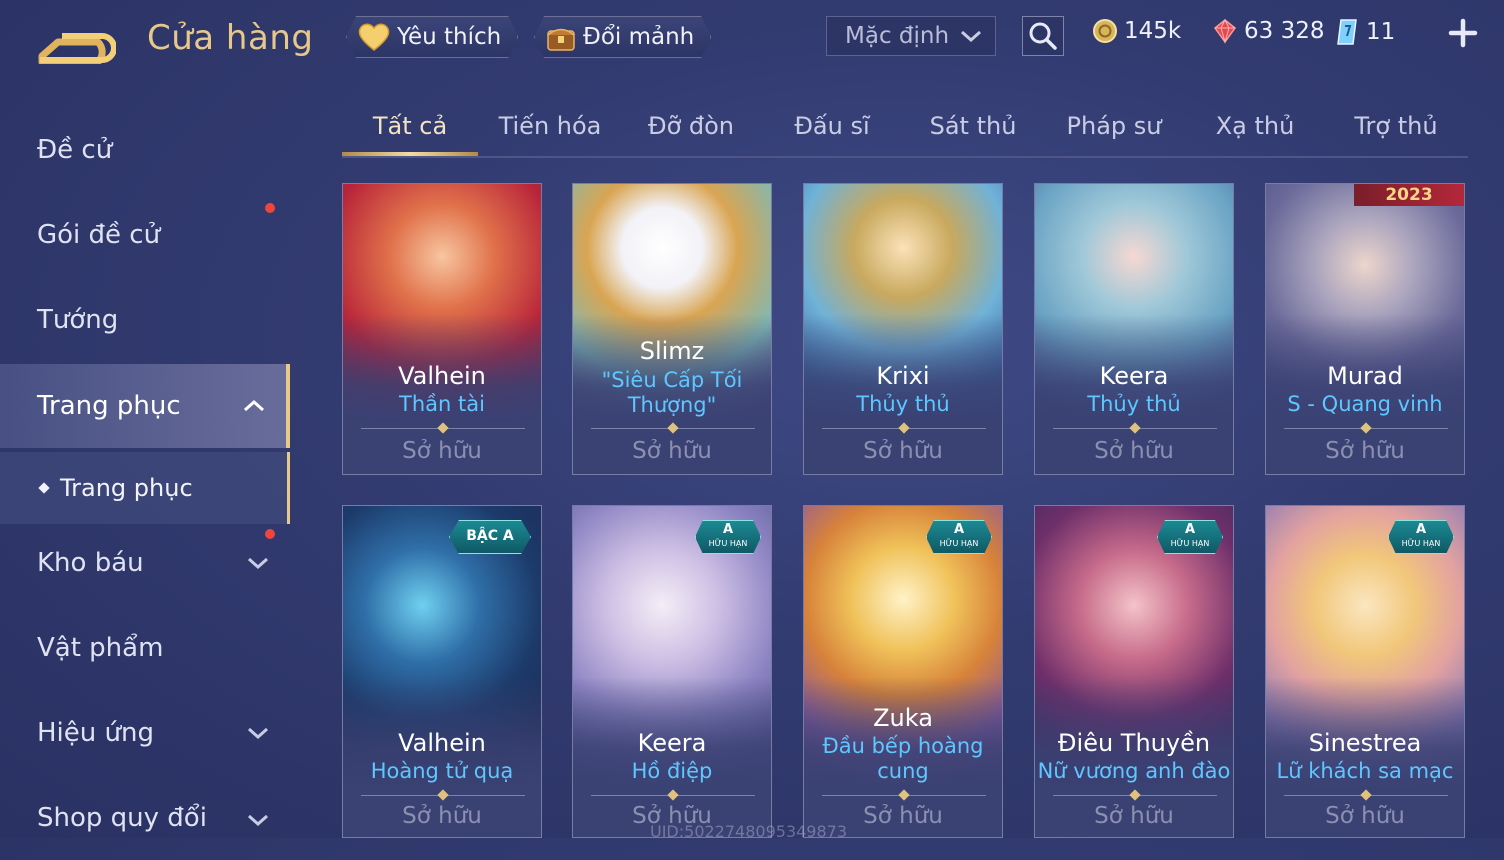  What do you see at coordinates (672, 392) in the screenshot?
I see `skin-name: "Siêu Cấp Tối Thượng"` at bounding box center [672, 392].